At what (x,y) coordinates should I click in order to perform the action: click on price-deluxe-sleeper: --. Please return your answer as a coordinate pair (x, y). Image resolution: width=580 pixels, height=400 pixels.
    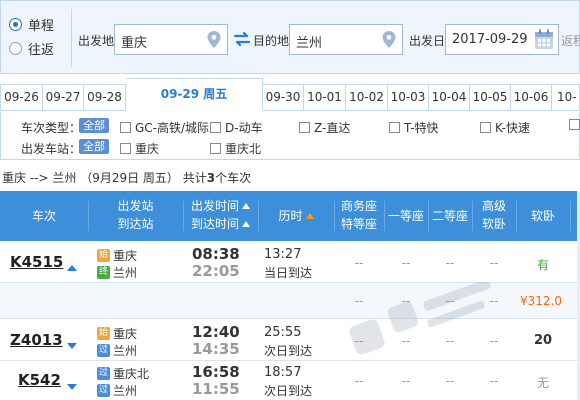
    Looking at the image, I should click on (494, 301).